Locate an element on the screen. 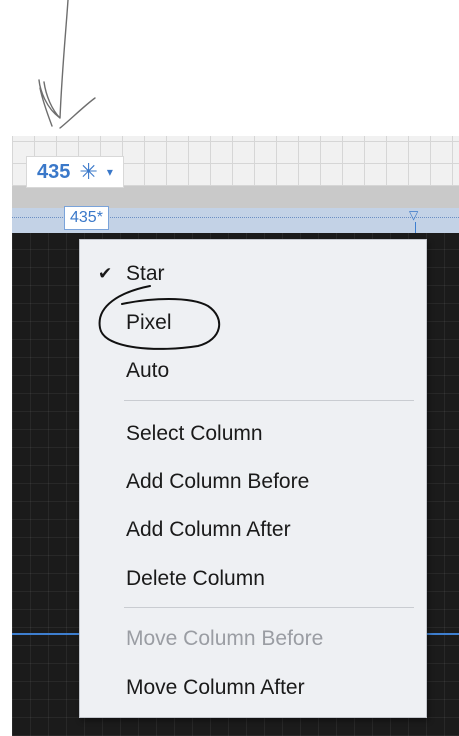 This screenshot has width=459, height=736. left-margin is located at coordinates (6, 436).